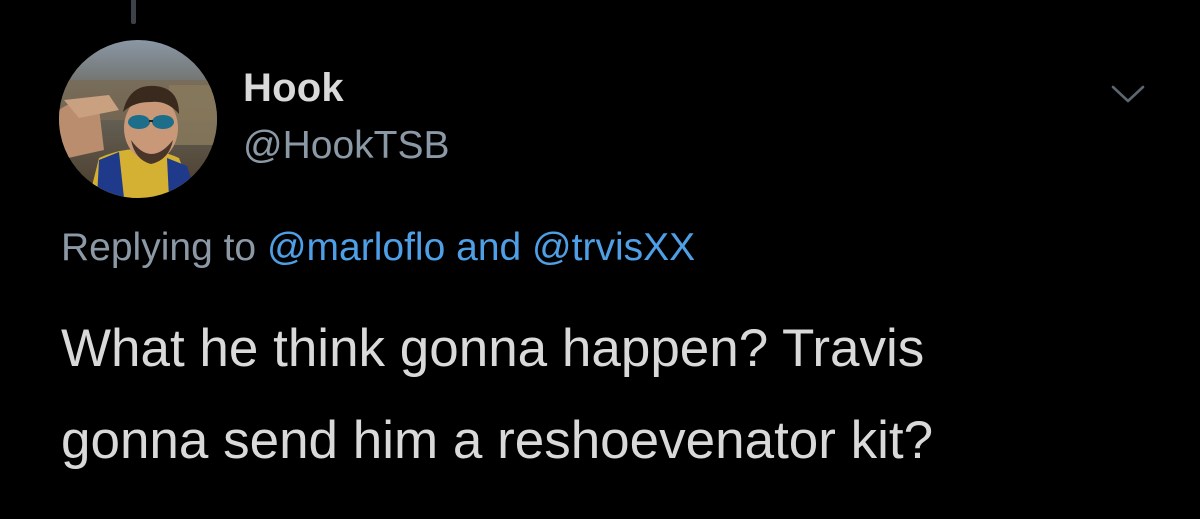 The width and height of the screenshot is (1200, 519). Describe the element at coordinates (497, 440) in the screenshot. I see `tweet-text-line: gonna send him a reshoevenator kit?` at that location.